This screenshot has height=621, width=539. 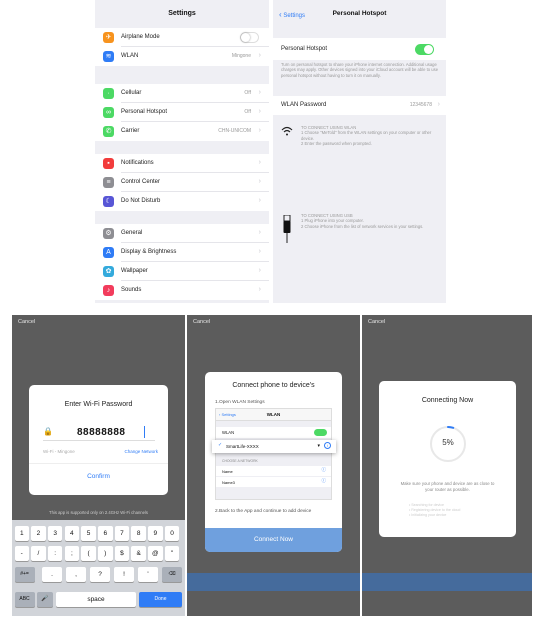 What do you see at coordinates (172, 553) in the screenshot?
I see `key-symbol: "` at bounding box center [172, 553].